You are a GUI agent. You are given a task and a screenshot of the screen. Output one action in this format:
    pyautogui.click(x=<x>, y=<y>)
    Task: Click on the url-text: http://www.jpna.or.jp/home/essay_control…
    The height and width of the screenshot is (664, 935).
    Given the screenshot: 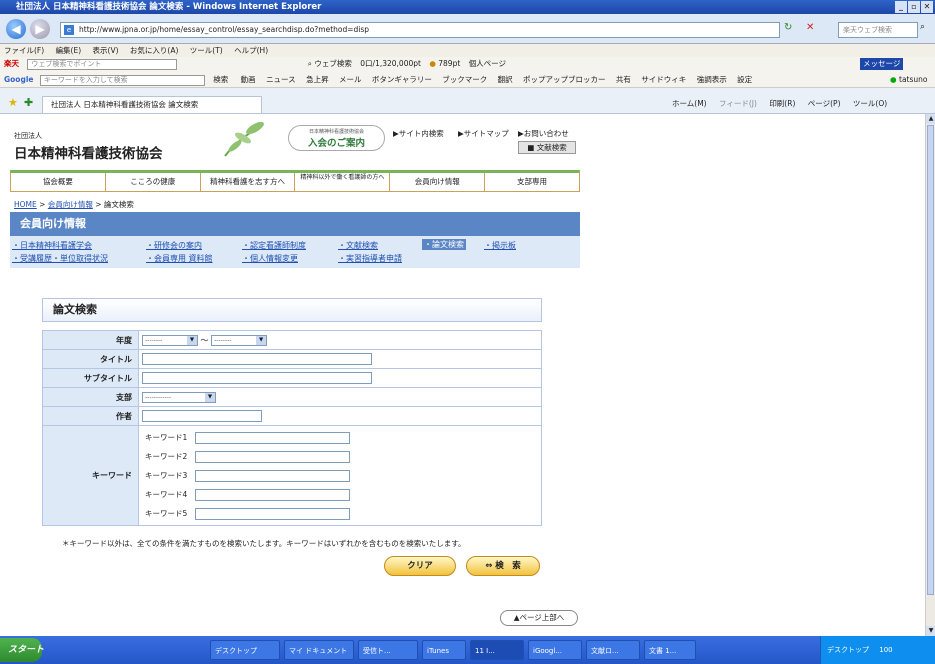 What is the action you would take?
    pyautogui.click(x=224, y=29)
    